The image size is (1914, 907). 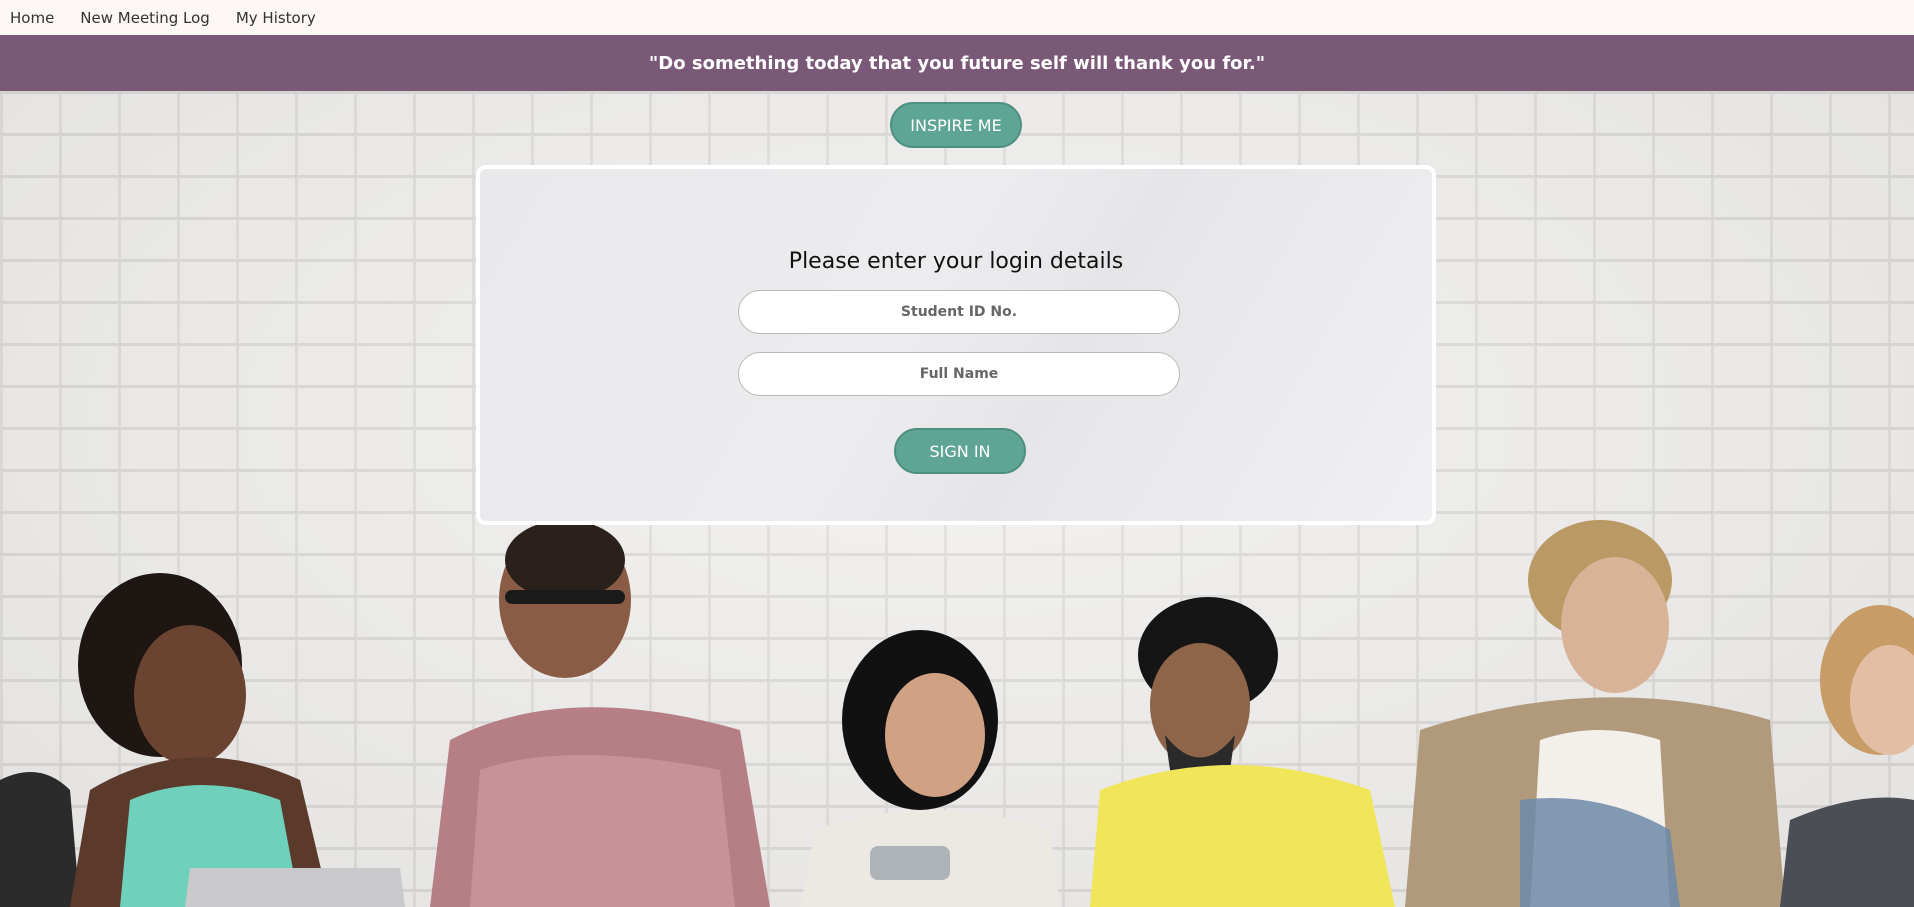 I want to click on nav-home-link: Home, so click(x=32, y=18).